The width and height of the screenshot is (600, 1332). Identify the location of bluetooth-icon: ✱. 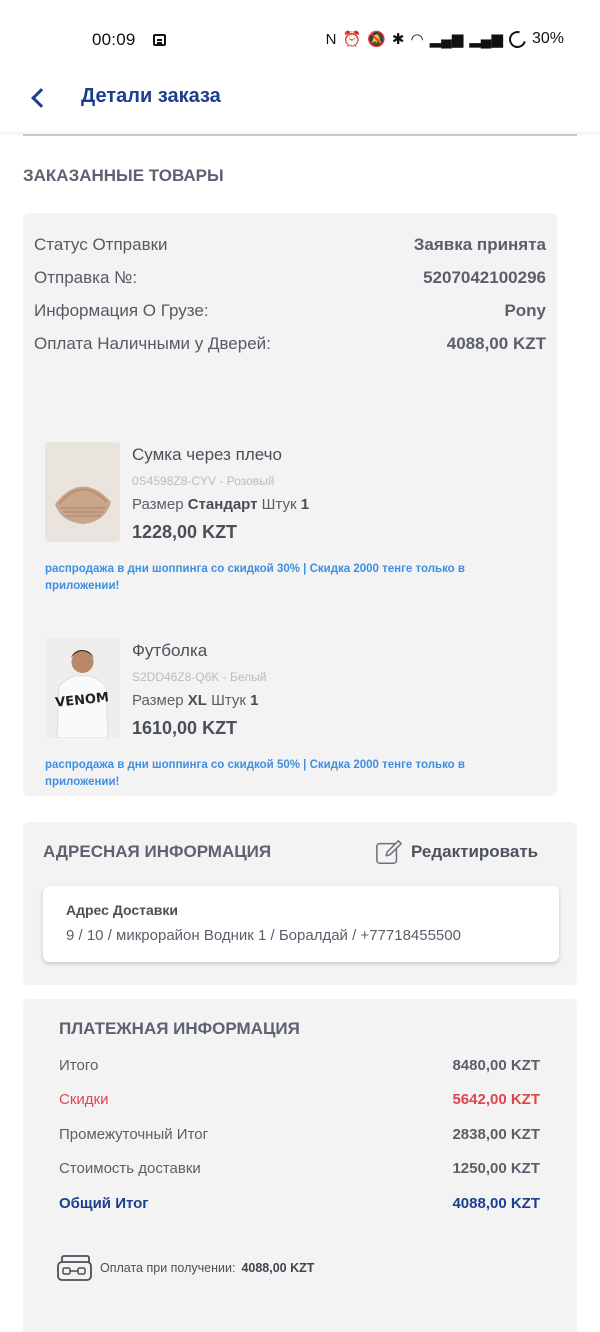
(398, 39).